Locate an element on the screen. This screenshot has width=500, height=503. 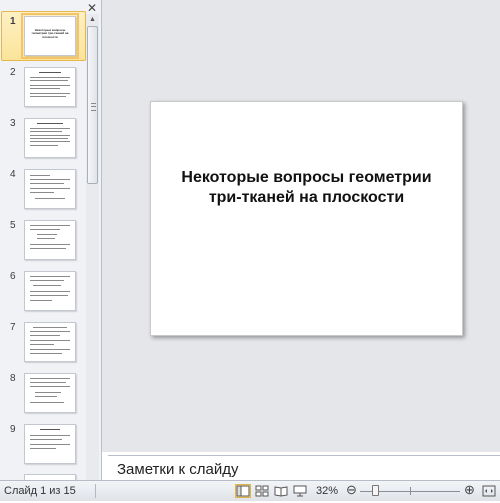
slide-sorter-icon is located at coordinates (262, 491).